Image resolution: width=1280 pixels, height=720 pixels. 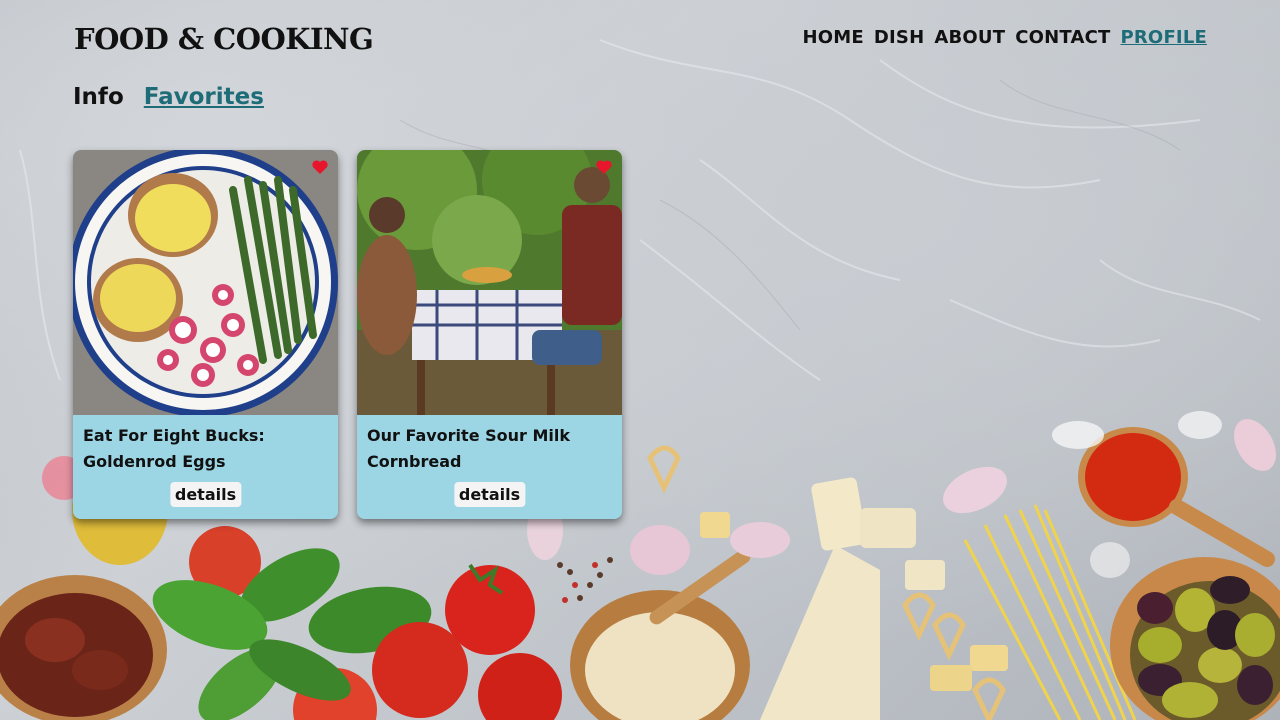 I want to click on nav-about: ABOUT, so click(x=969, y=37).